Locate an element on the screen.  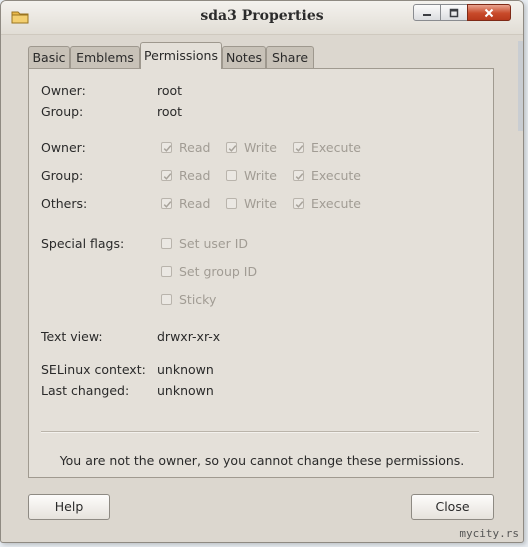
group-execute-label: Execute is located at coordinates (336, 175).